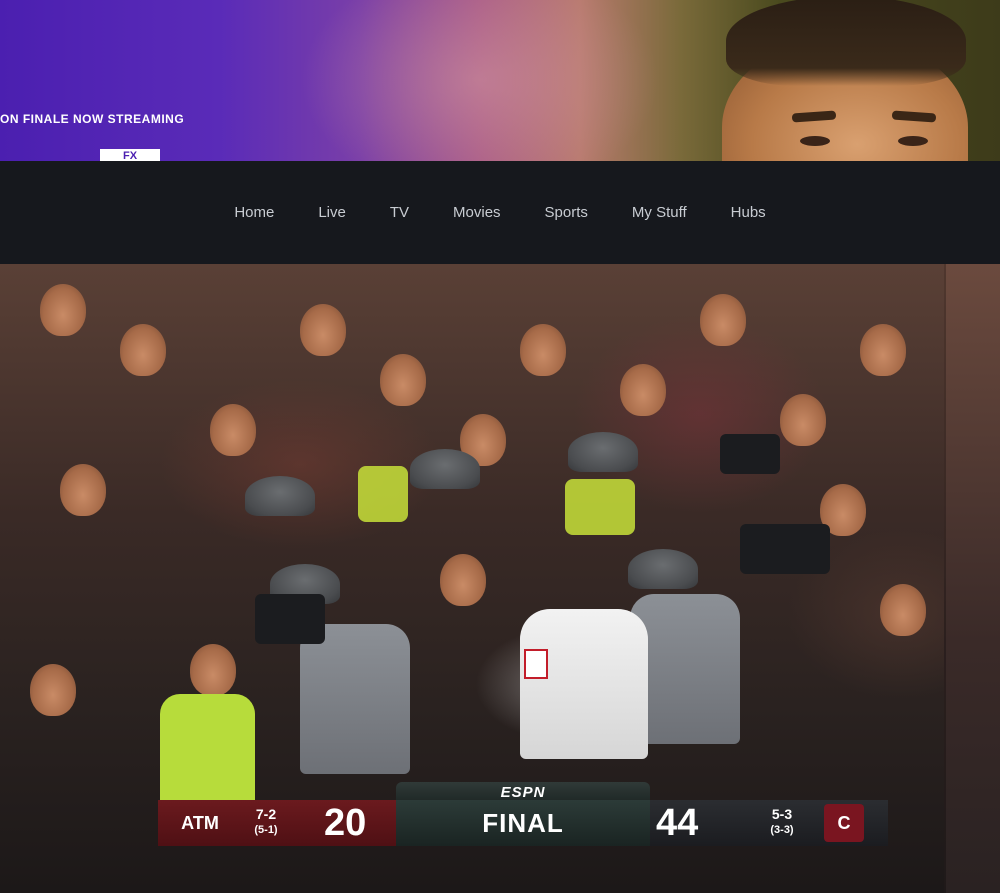 The height and width of the screenshot is (893, 1000). I want to click on actor-eye-left, so click(815, 141).